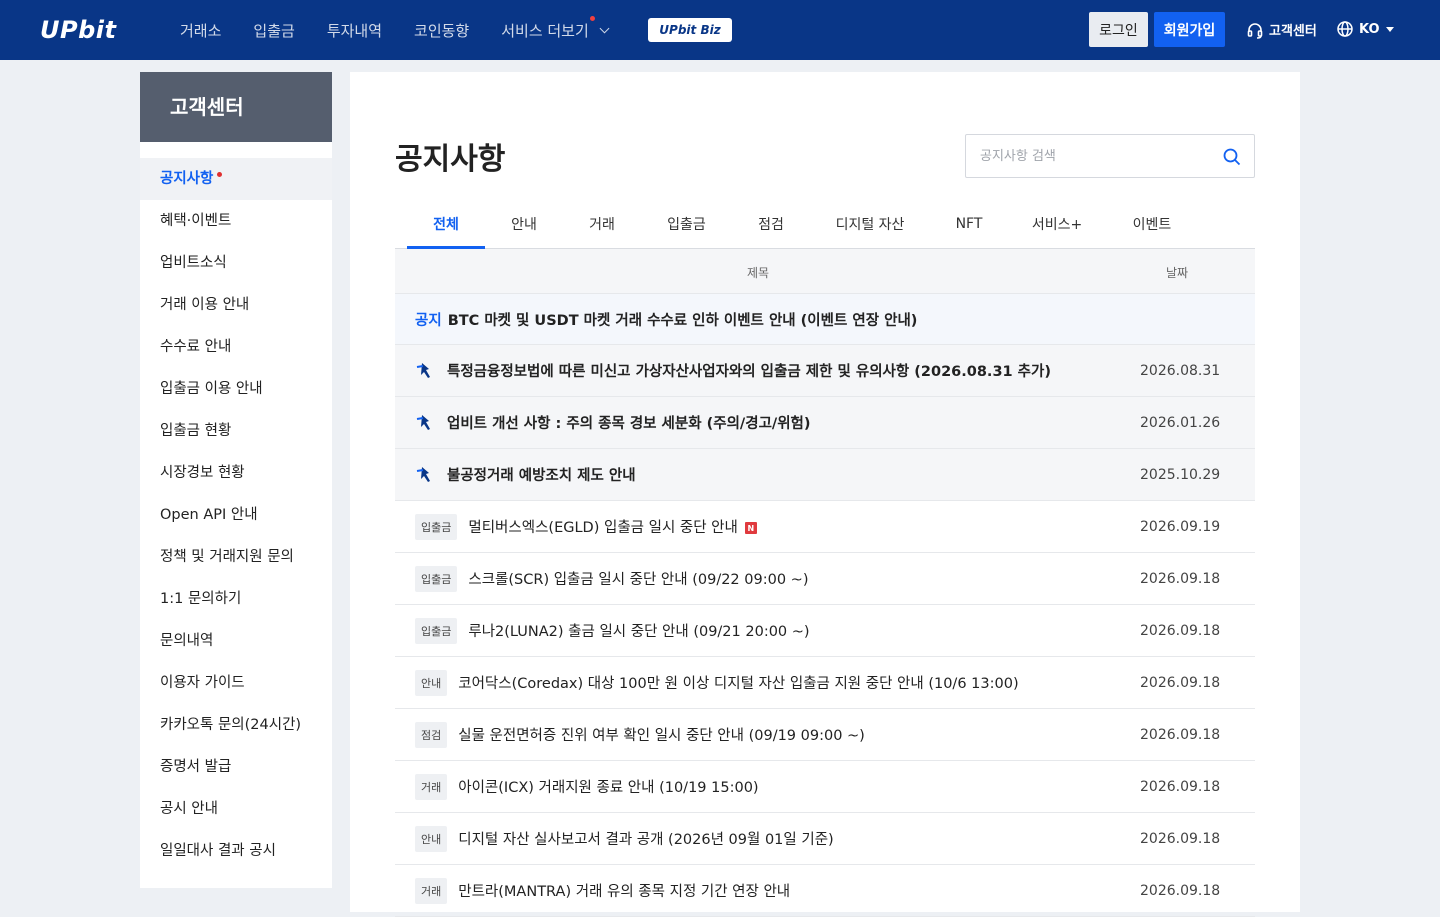  Describe the element at coordinates (236, 347) in the screenshot. I see `sidebar-item-fee-guide: 수수료 안내` at that location.